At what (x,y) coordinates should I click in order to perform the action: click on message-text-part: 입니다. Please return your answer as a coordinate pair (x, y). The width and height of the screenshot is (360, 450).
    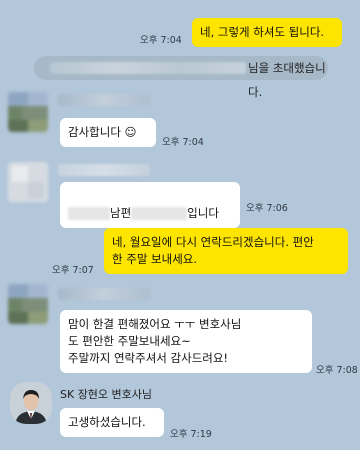
    Looking at the image, I should click on (203, 213).